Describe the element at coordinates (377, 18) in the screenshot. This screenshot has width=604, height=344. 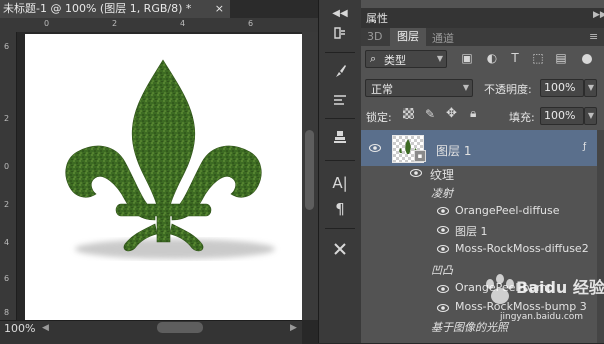
I see `tab-properties: 属性` at that location.